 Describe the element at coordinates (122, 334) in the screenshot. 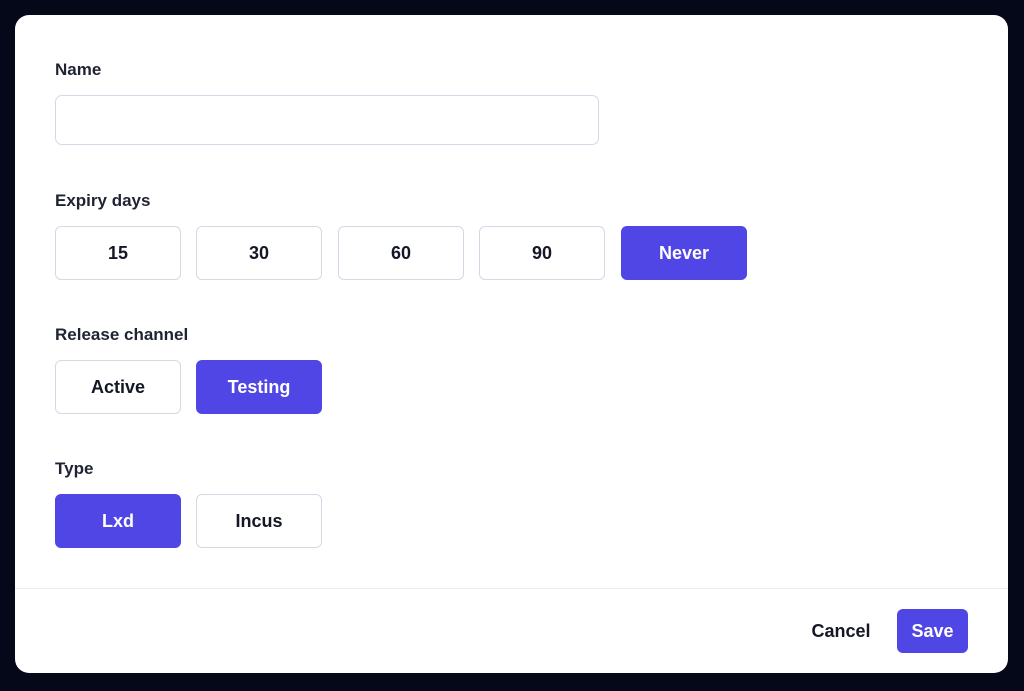

I see `release-channel-label: Release channel` at that location.